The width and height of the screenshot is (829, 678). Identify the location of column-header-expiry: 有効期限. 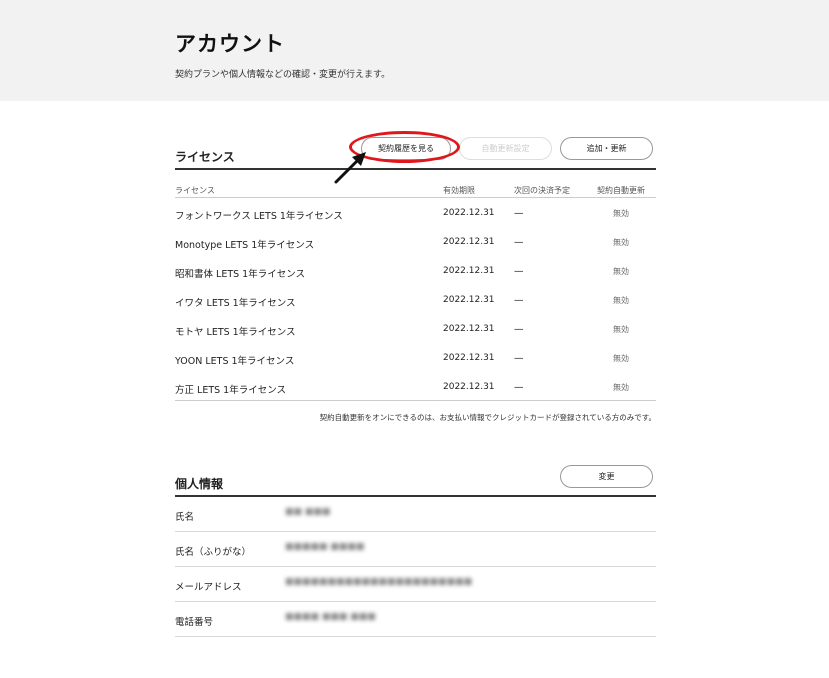
(459, 190).